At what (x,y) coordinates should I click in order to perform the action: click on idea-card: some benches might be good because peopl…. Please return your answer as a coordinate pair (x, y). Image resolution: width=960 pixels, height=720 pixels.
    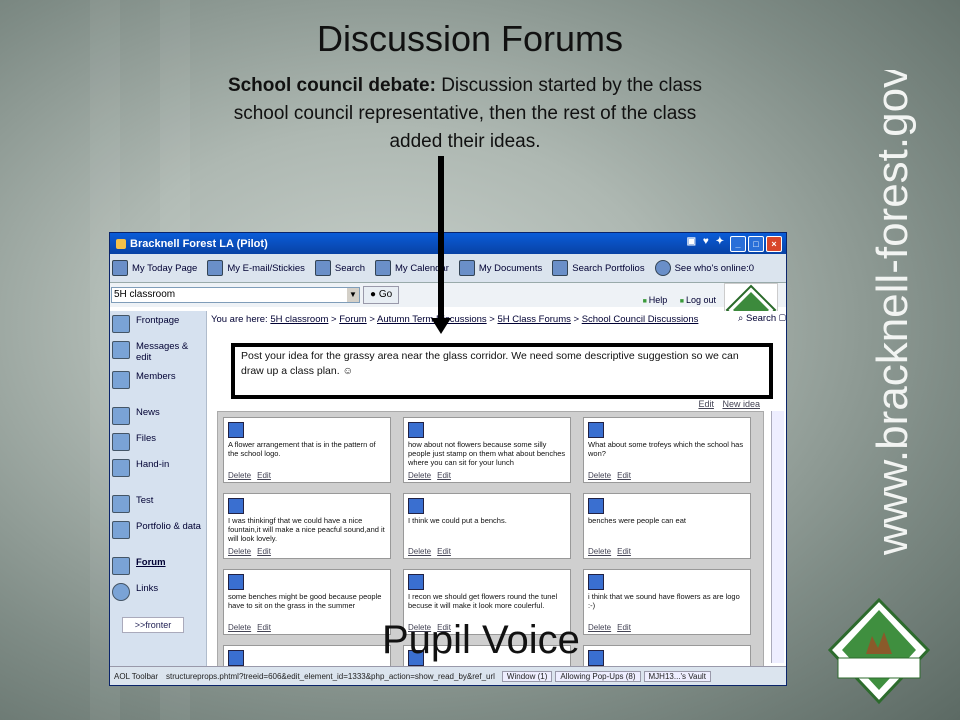
    Looking at the image, I should click on (307, 602).